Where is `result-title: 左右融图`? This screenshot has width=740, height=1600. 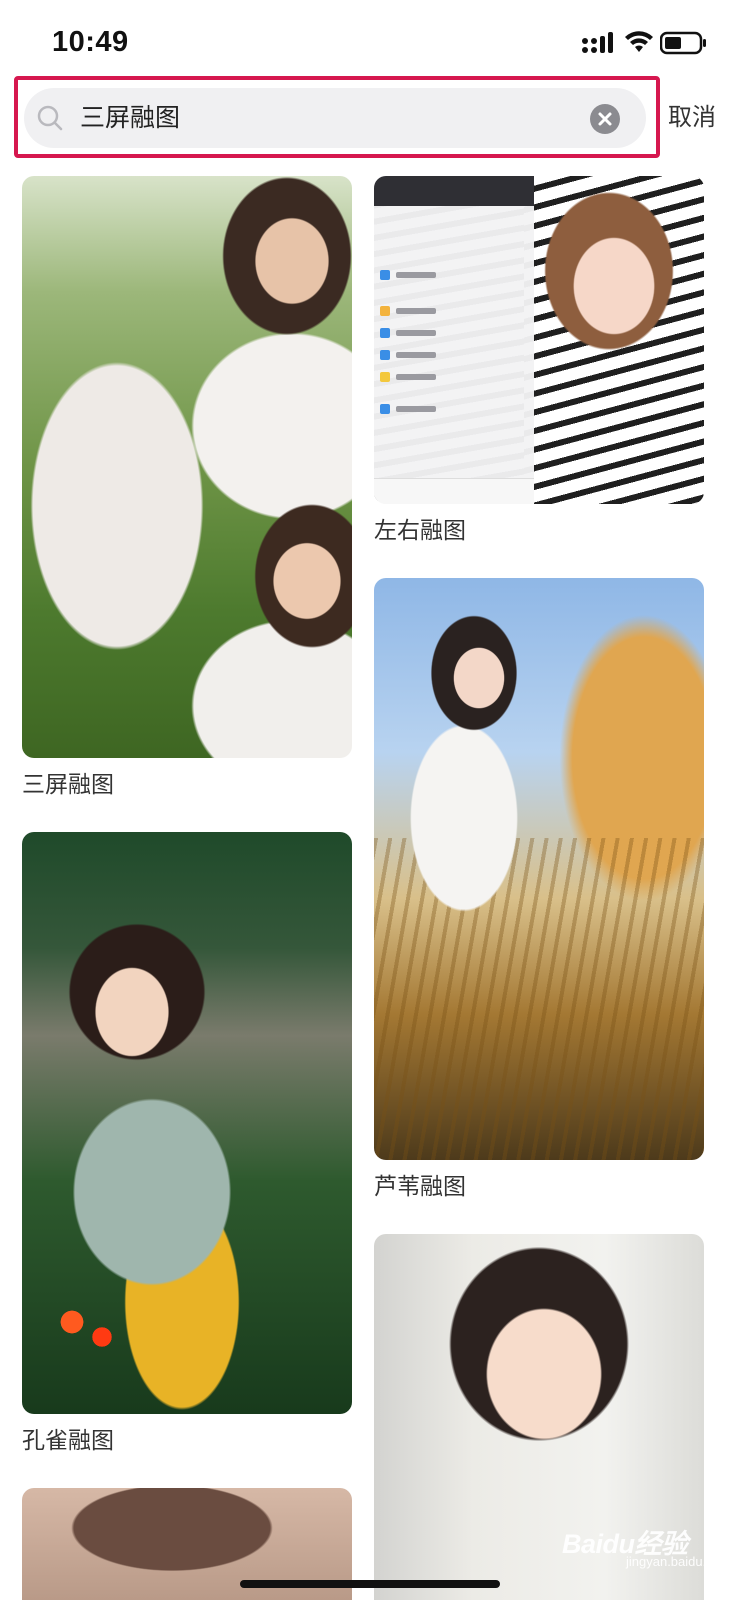 result-title: 左右融图 is located at coordinates (420, 530).